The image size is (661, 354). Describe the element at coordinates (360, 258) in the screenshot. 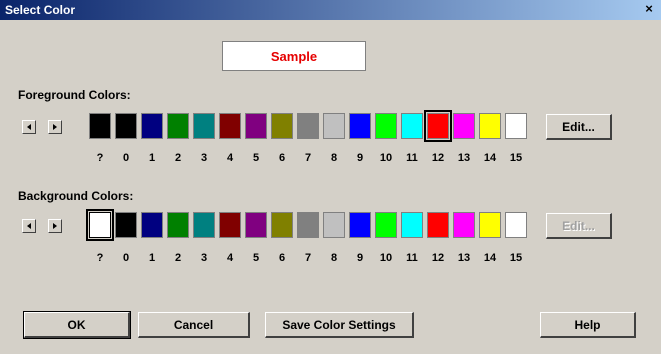

I see `bg-swatch-label: 9` at that location.